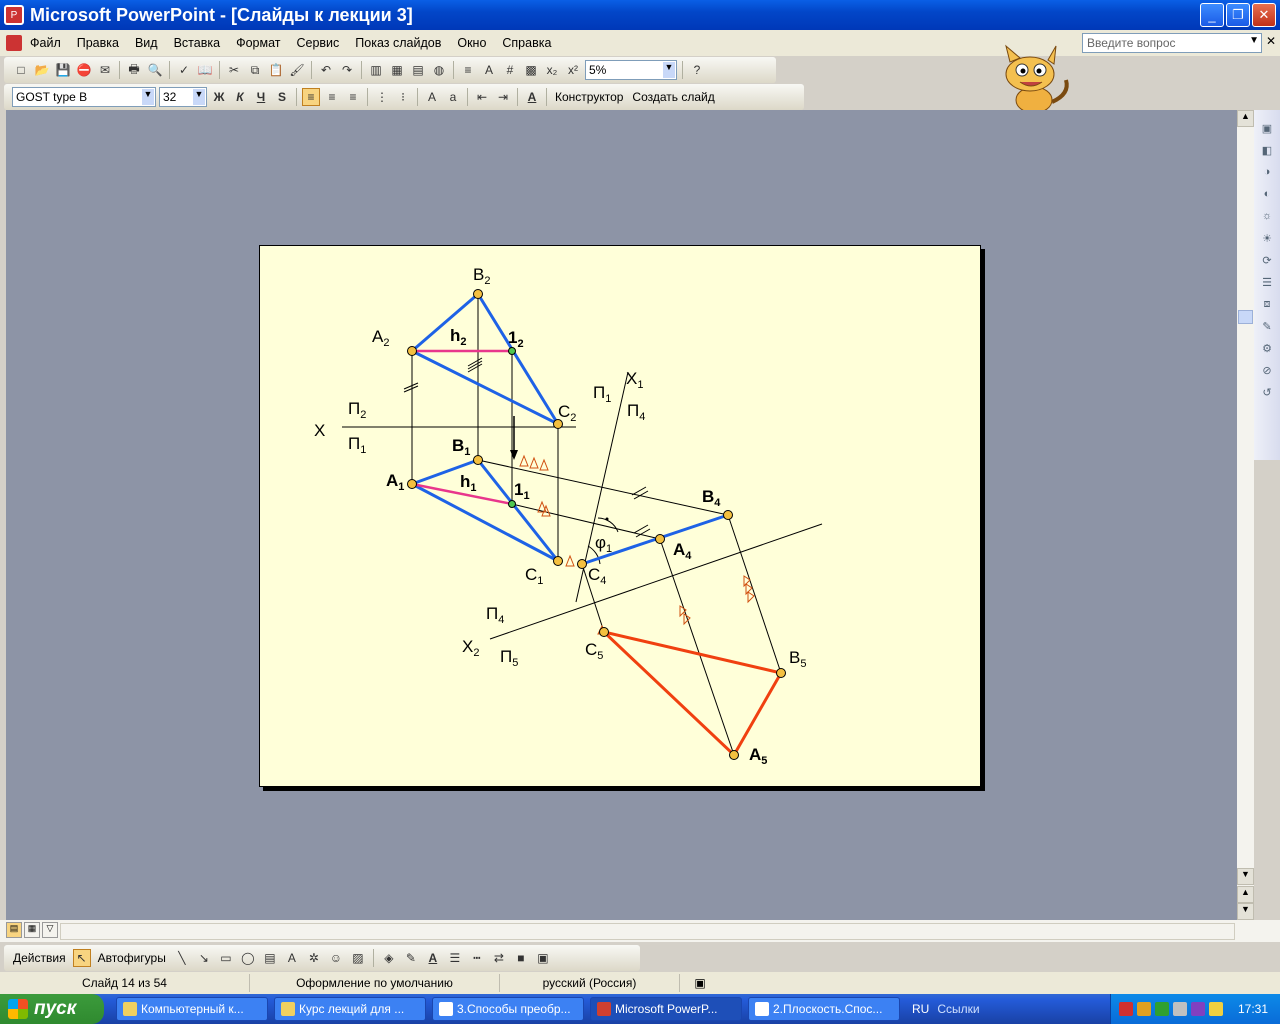  What do you see at coordinates (184, 70) in the screenshot?
I see `spelling-icon: ✓` at bounding box center [184, 70].